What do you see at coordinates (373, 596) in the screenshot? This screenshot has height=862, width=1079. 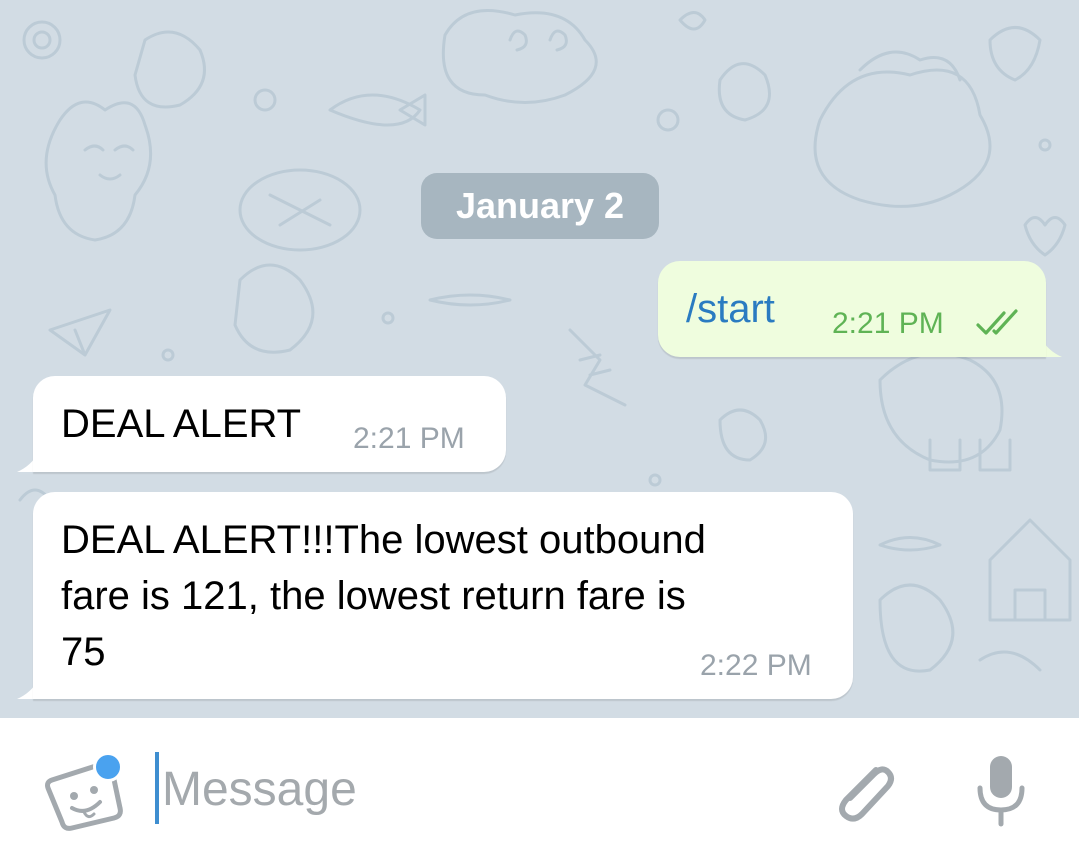 I see `message-text-line: fare is 121, the lowest return fare is` at bounding box center [373, 596].